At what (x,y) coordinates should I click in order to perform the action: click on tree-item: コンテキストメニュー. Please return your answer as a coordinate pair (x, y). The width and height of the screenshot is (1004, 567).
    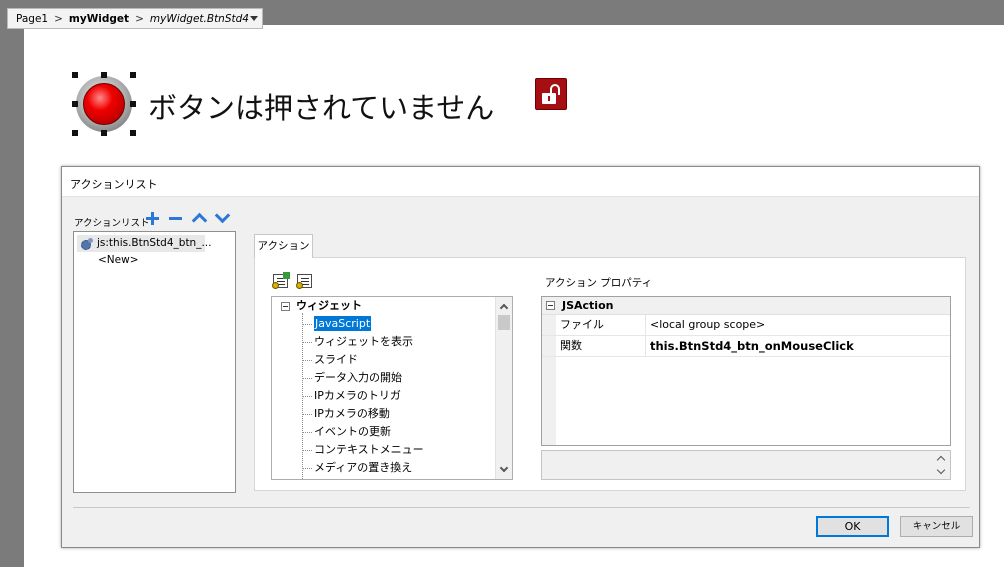
    Looking at the image, I should click on (363, 450).